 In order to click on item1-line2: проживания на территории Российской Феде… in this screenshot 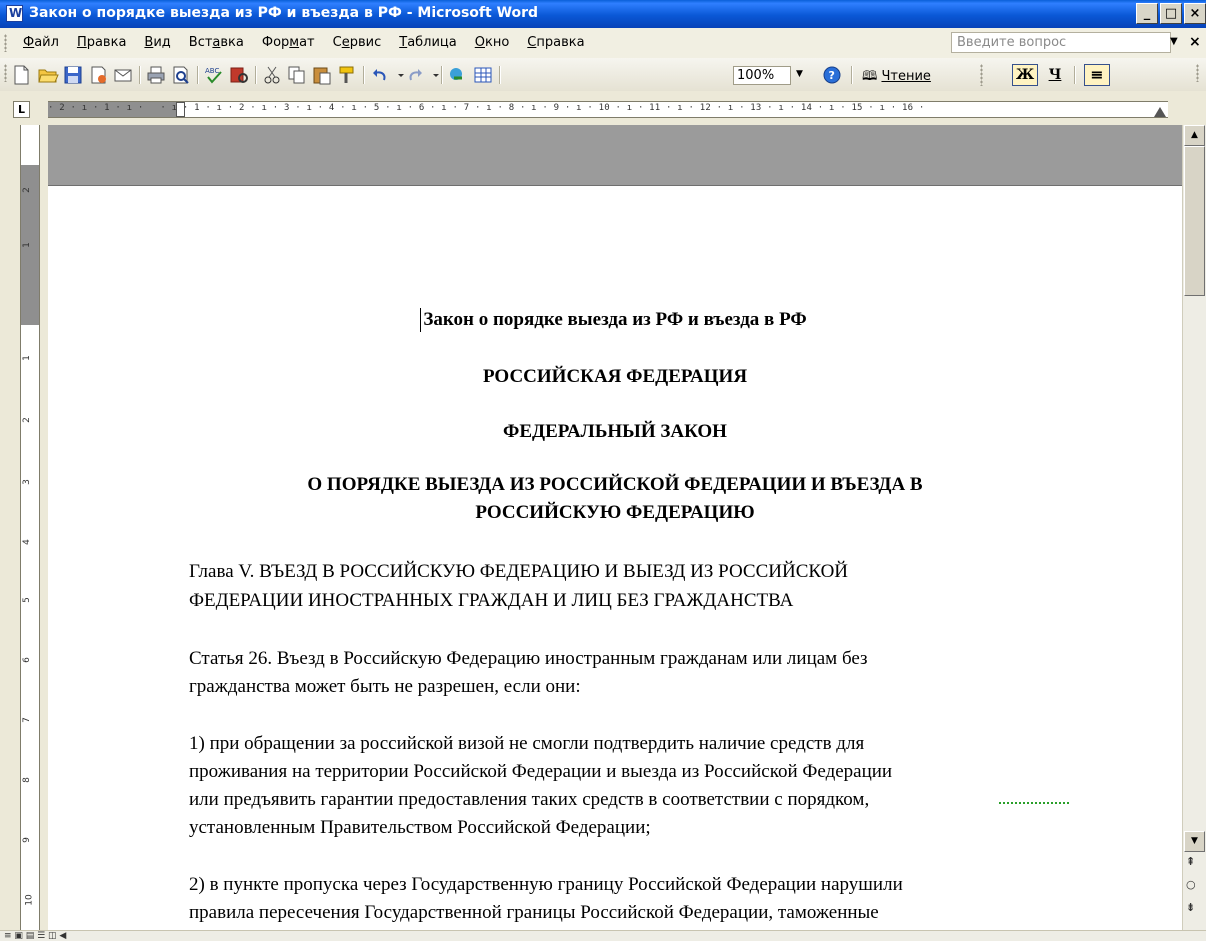, I will do `click(541, 771)`.